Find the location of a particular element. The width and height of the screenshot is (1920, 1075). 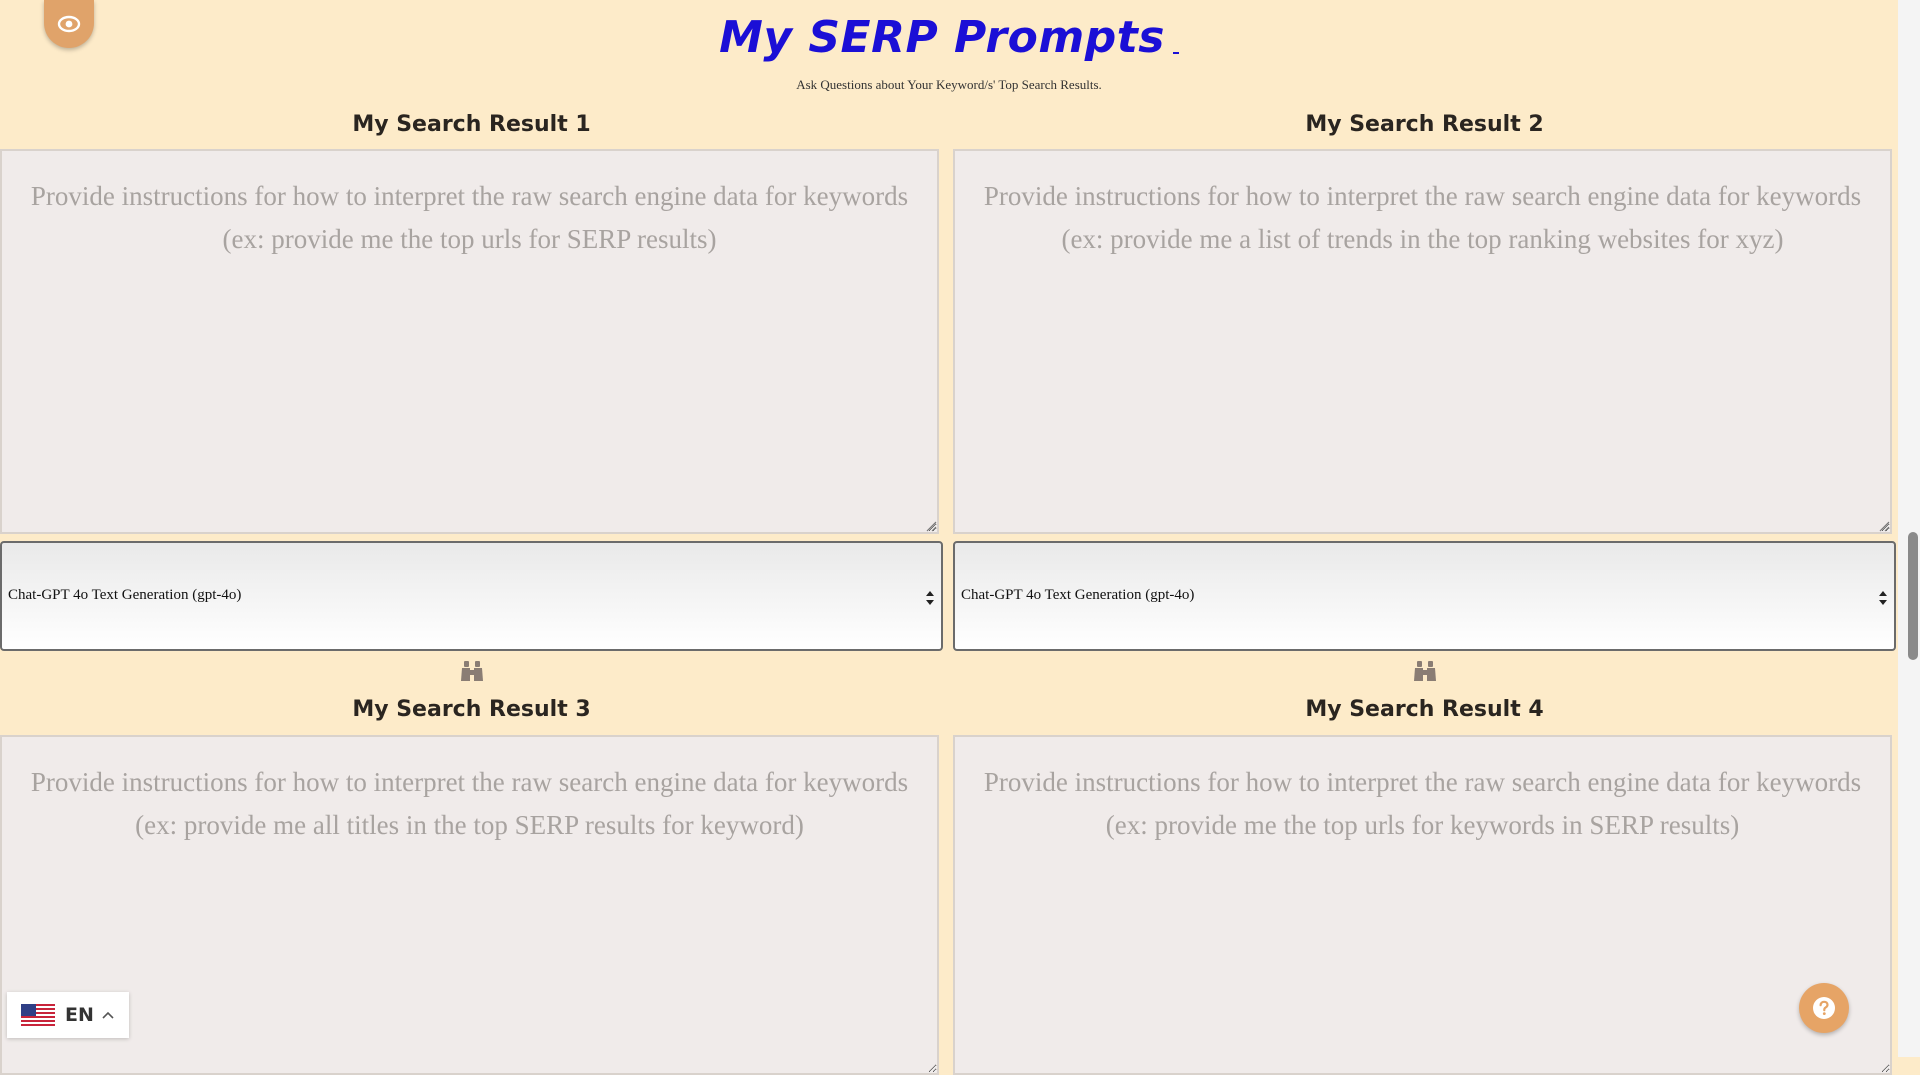

search-result-2-model-value: Chat-GPT 4o Text Generation (gpt-4o) is located at coordinates (1078, 595).